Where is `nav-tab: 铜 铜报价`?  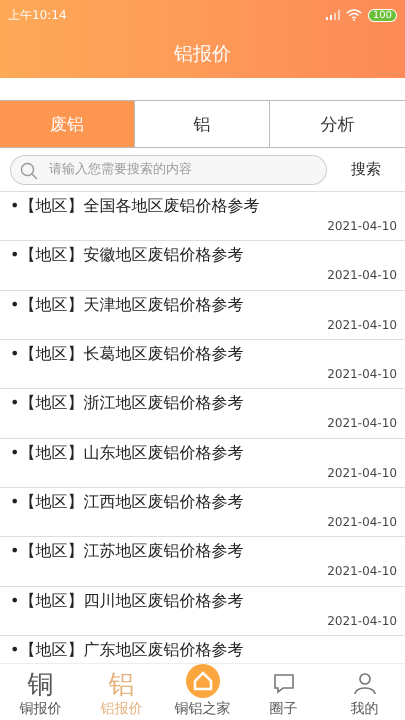
nav-tab: 铜 铜报价 is located at coordinates (40, 692).